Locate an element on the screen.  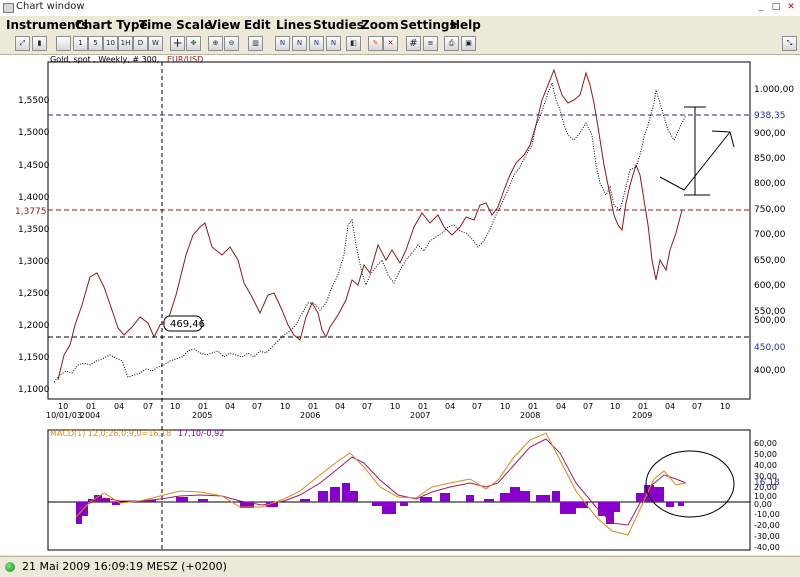
line-tool-4-icon: N is located at coordinates (333, 43).